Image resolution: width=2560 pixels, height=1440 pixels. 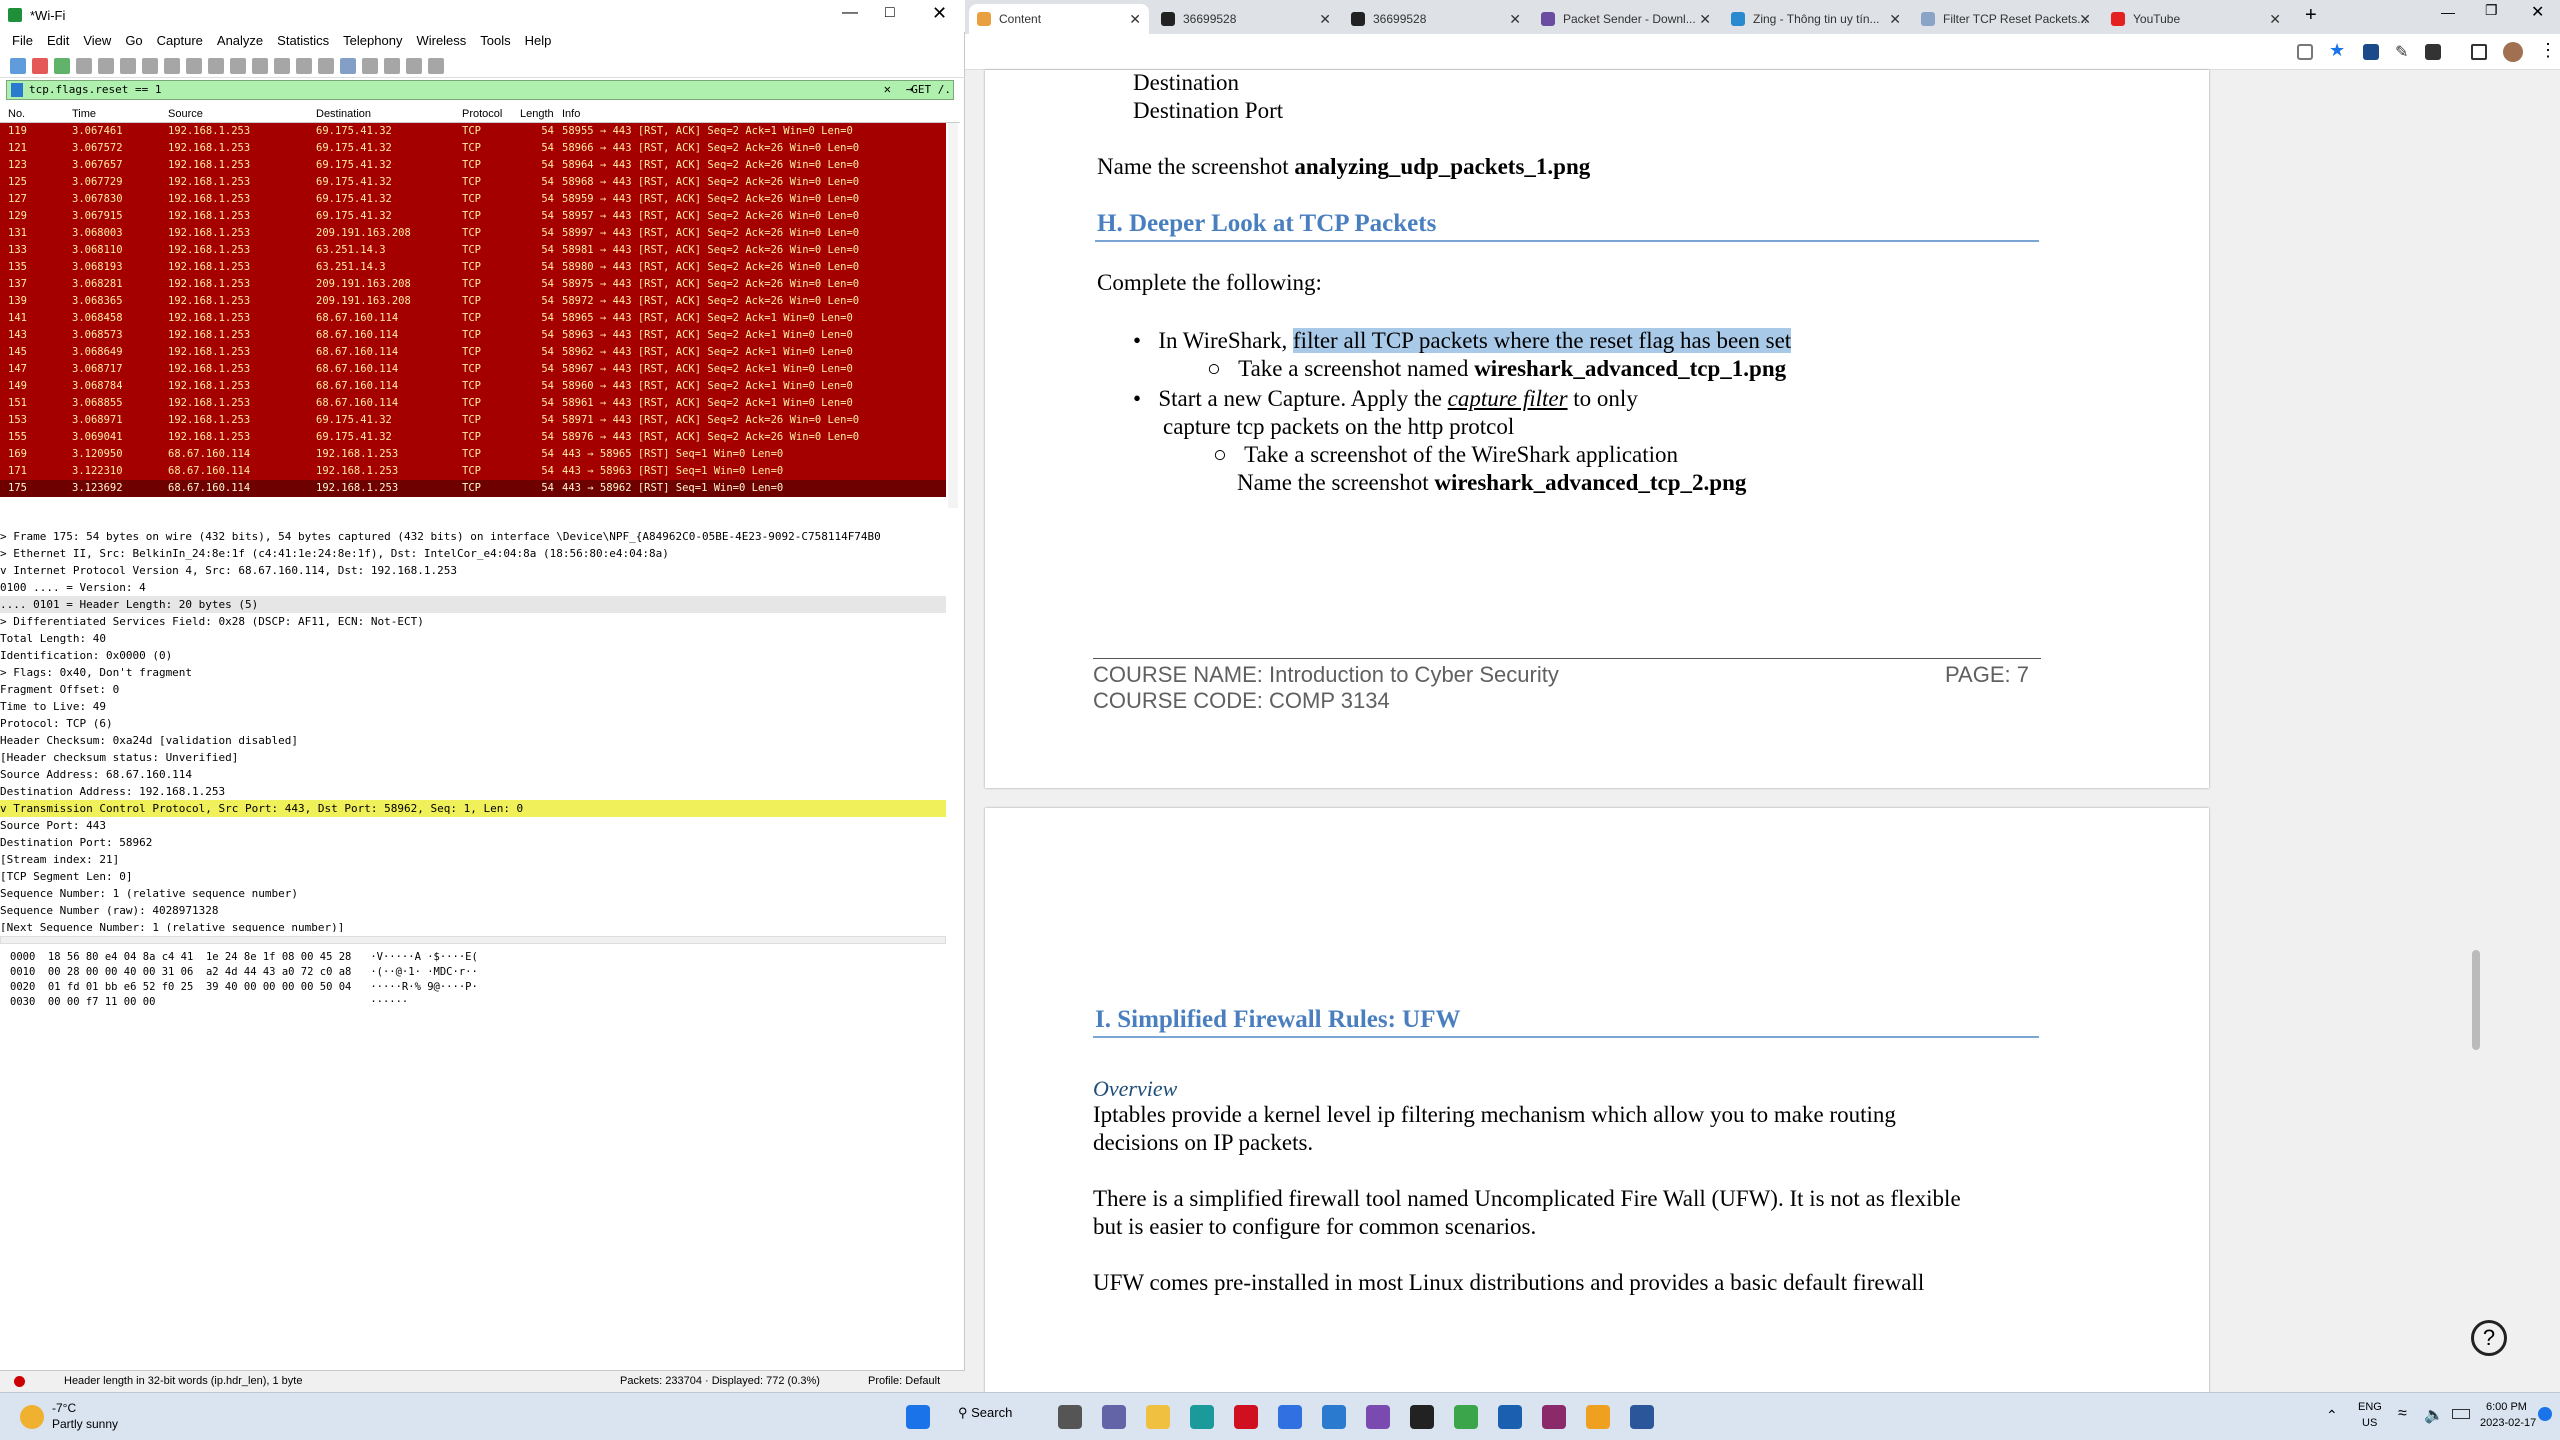 What do you see at coordinates (473, 638) in the screenshot?
I see `detail-row: Total Length: 40` at bounding box center [473, 638].